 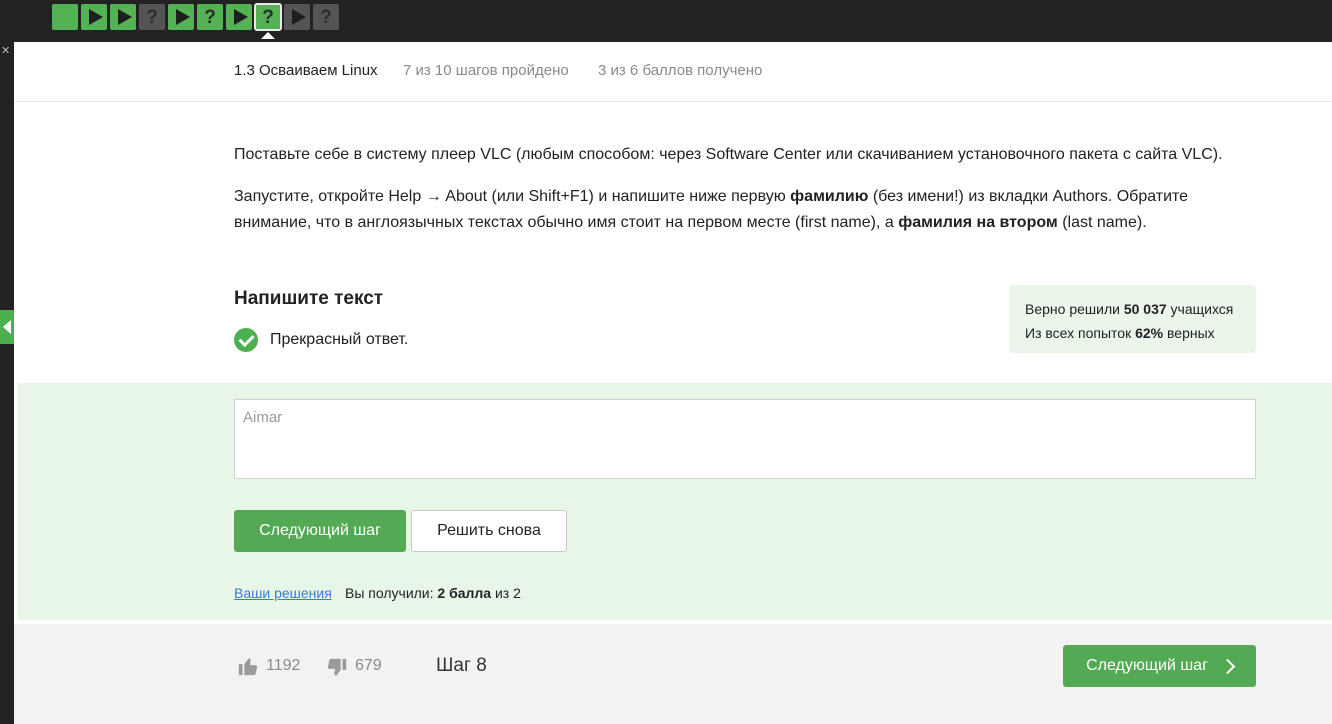 I want to click on top-step-bar: ? ? ? ?, so click(x=666, y=21).